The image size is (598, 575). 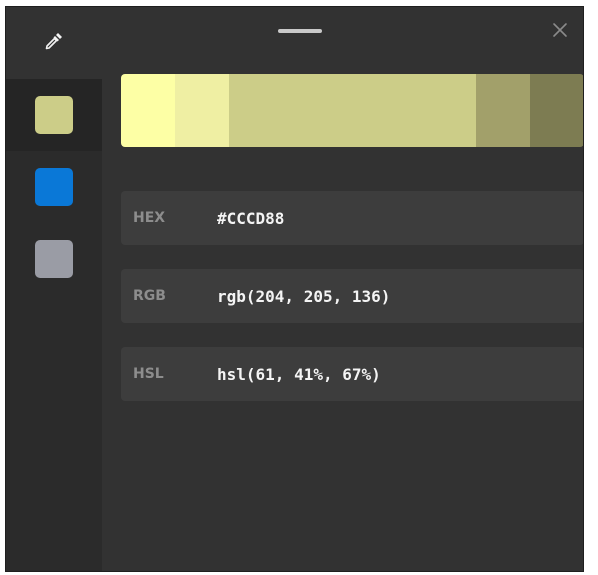 What do you see at coordinates (303, 296) in the screenshot?
I see `rgb-value: rgb(204, 205, 136)` at bounding box center [303, 296].